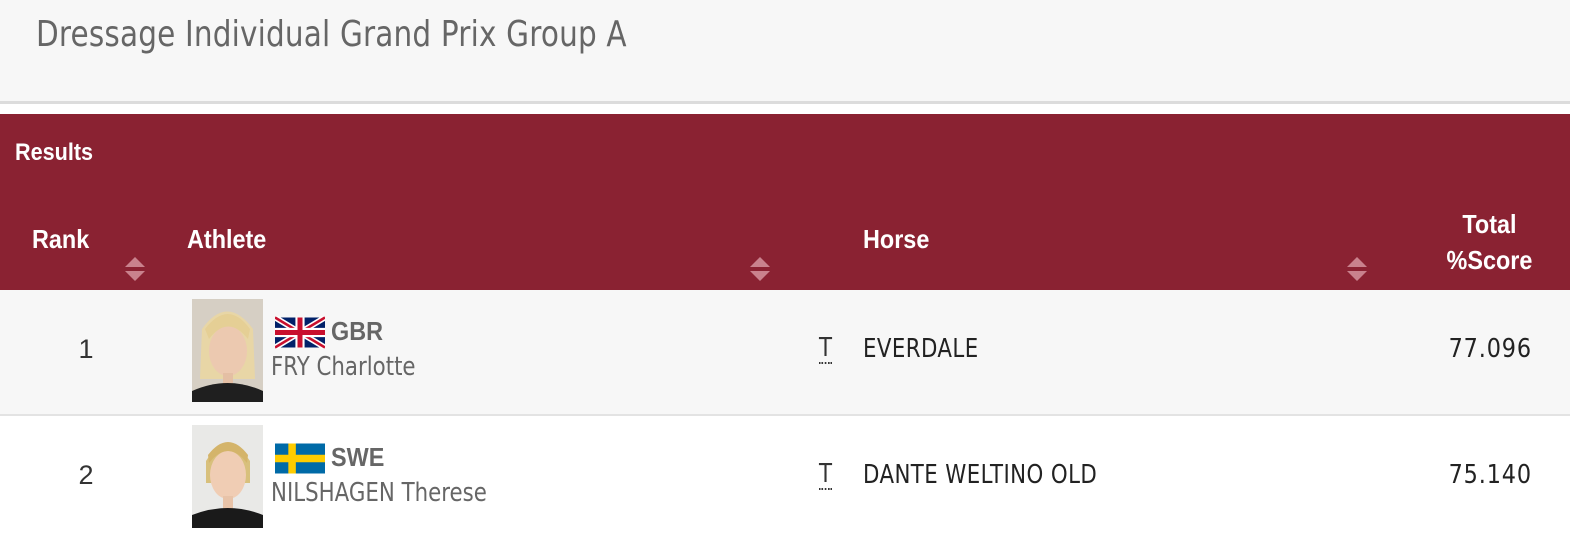 This screenshot has height=534, width=1570. What do you see at coordinates (343, 367) in the screenshot?
I see `athlete-name-link: FRY Charlotte` at bounding box center [343, 367].